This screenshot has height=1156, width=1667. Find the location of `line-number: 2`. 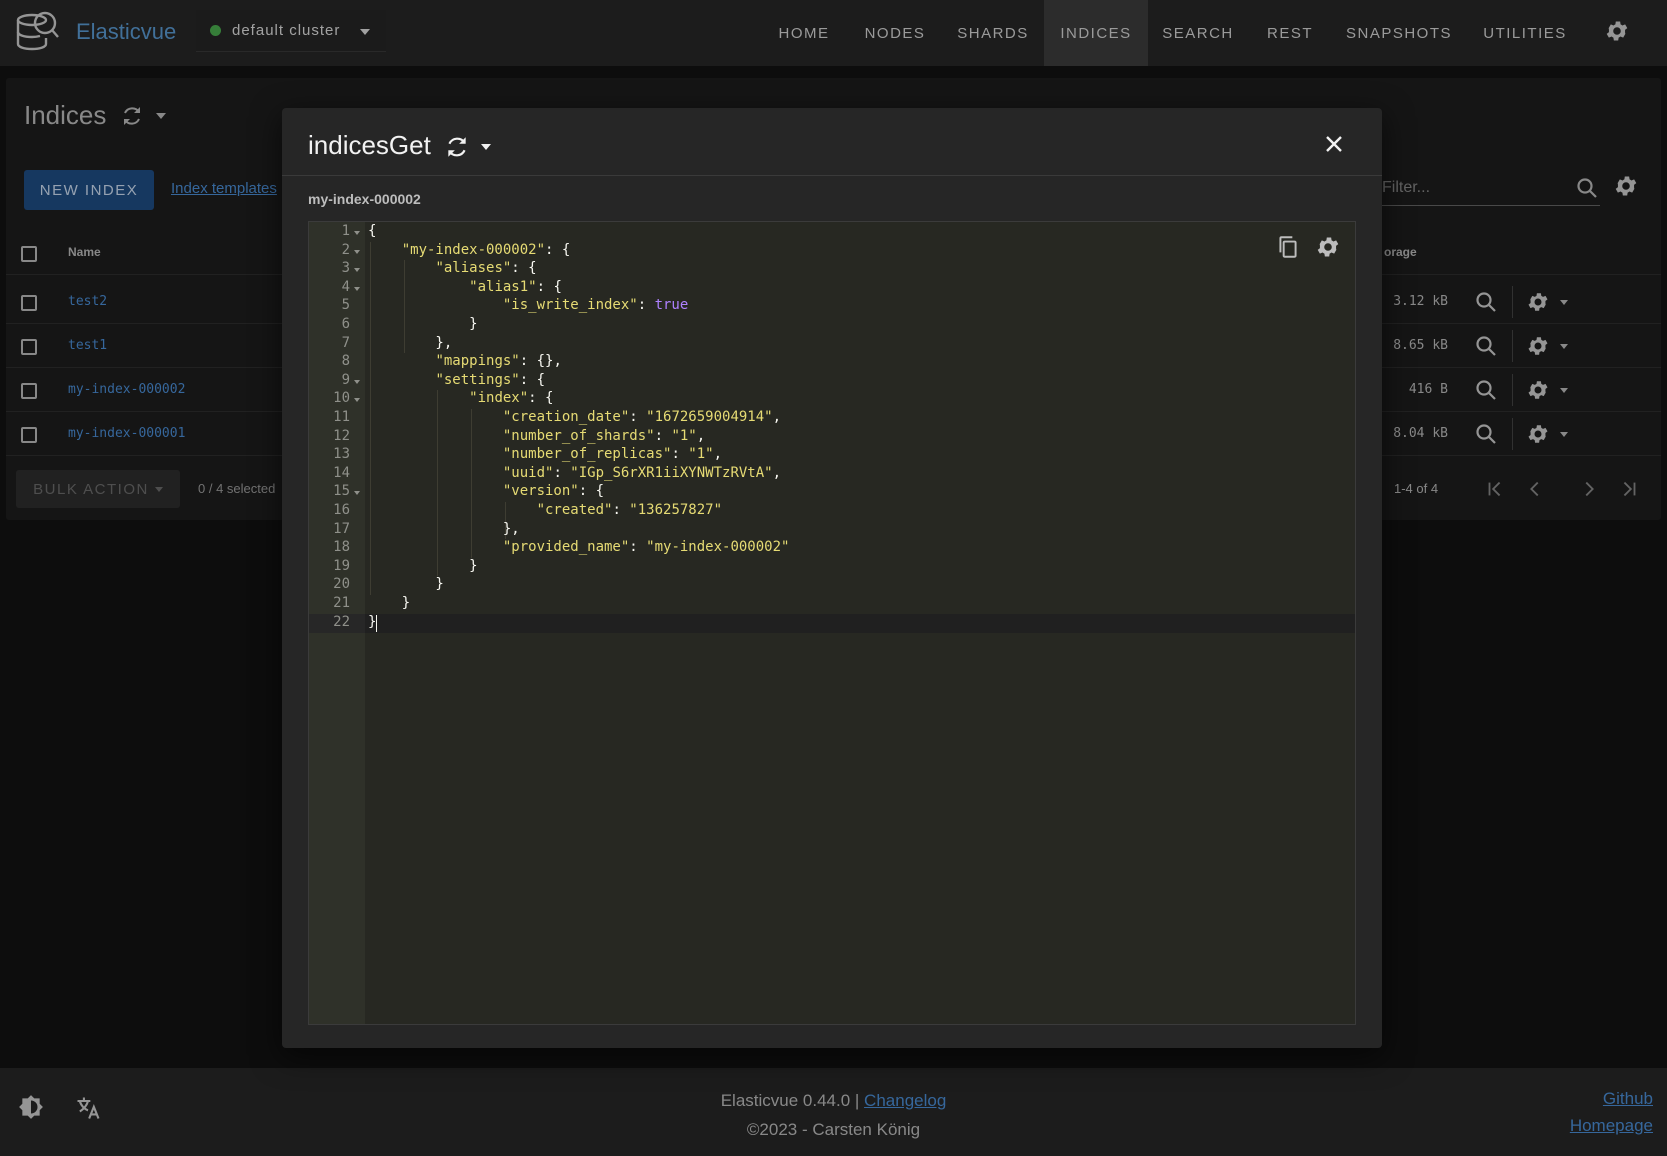

line-number: 2 is located at coordinates (345, 249).